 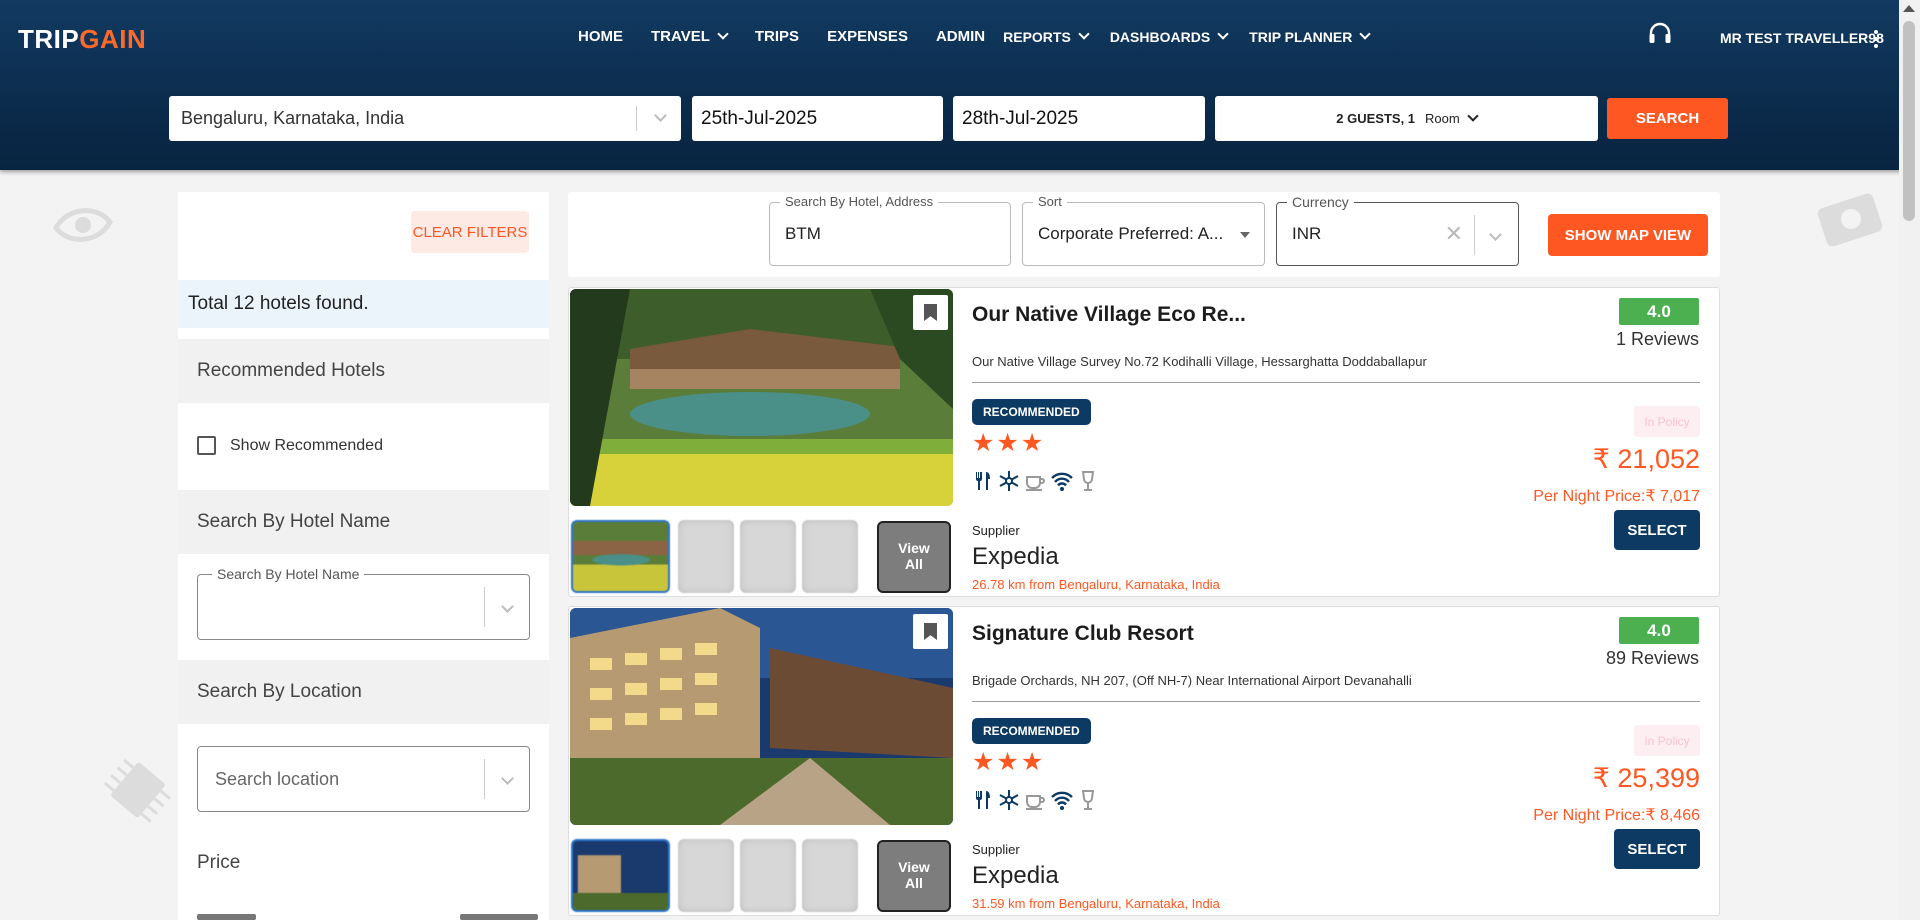 What do you see at coordinates (1646, 778) in the screenshot?
I see `total-price: ₹ 25,399` at bounding box center [1646, 778].